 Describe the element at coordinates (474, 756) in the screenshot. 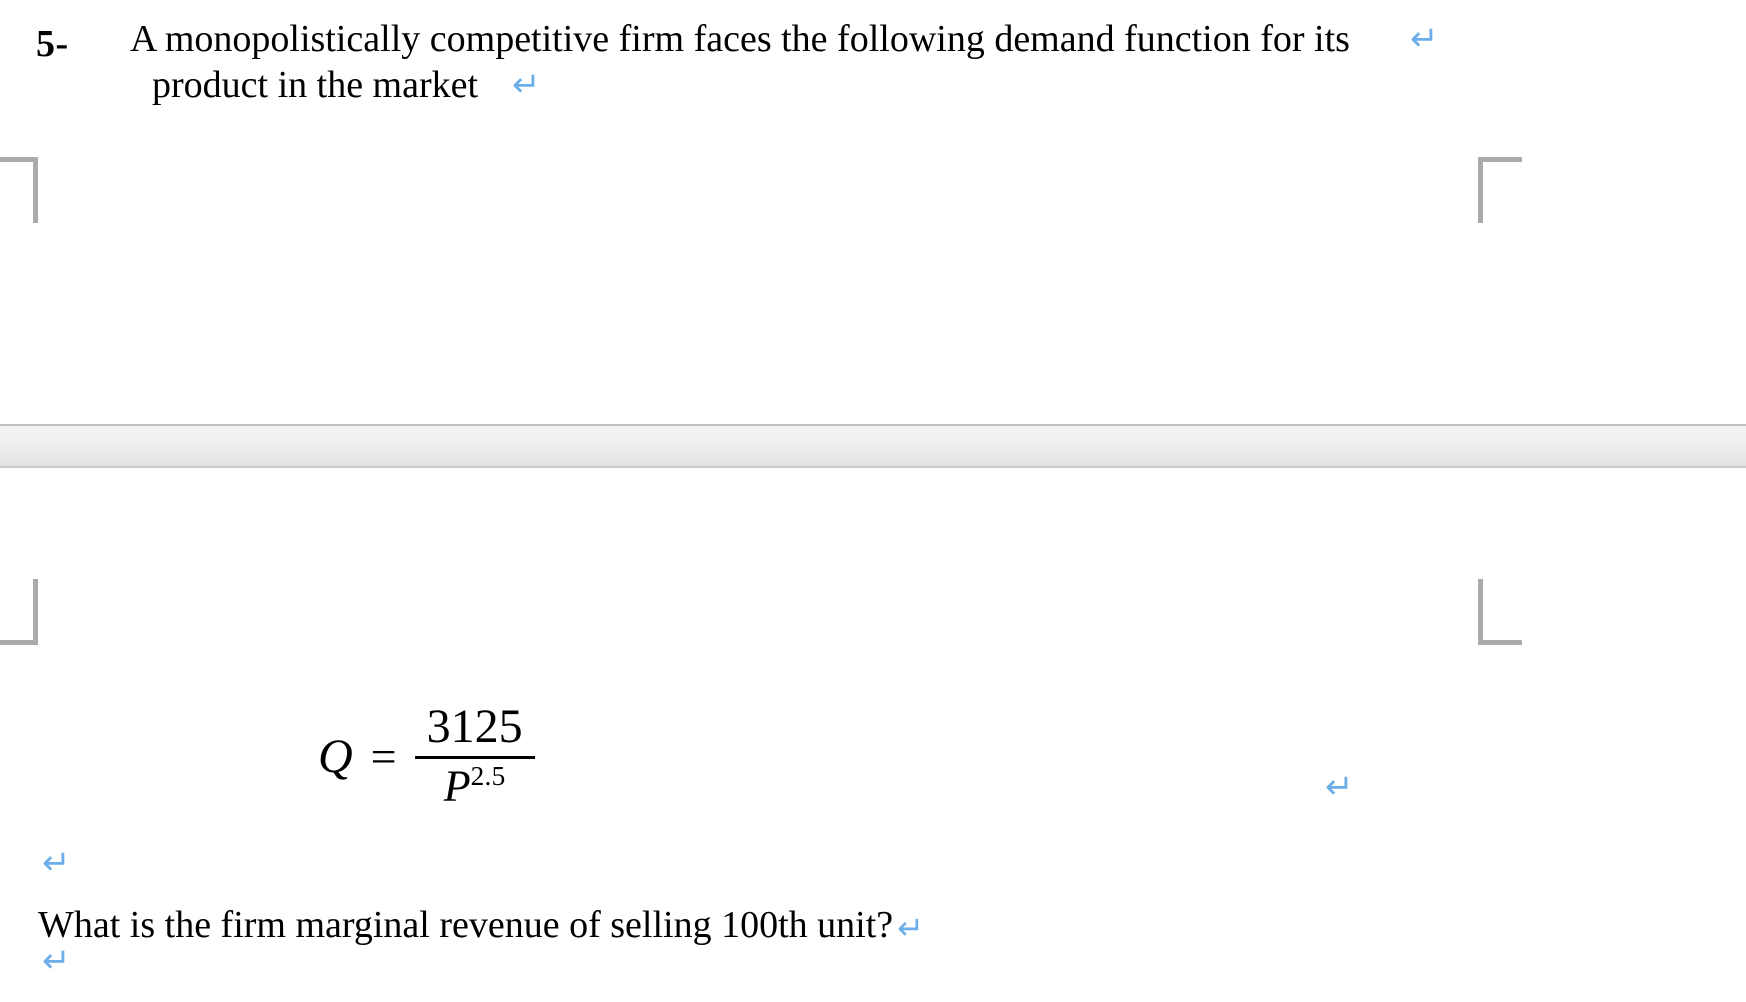

I see `equation-fraction: 3125 P2.5` at that location.